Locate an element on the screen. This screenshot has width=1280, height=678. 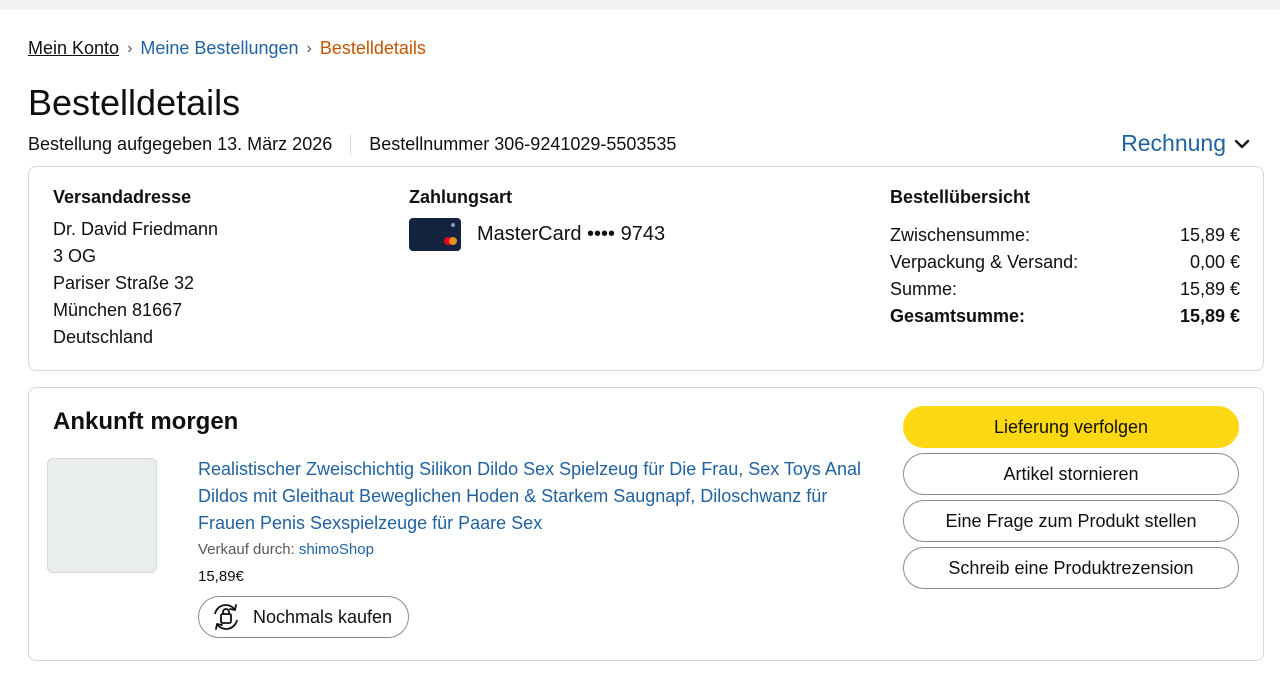
buy-again-icon is located at coordinates (226, 617).